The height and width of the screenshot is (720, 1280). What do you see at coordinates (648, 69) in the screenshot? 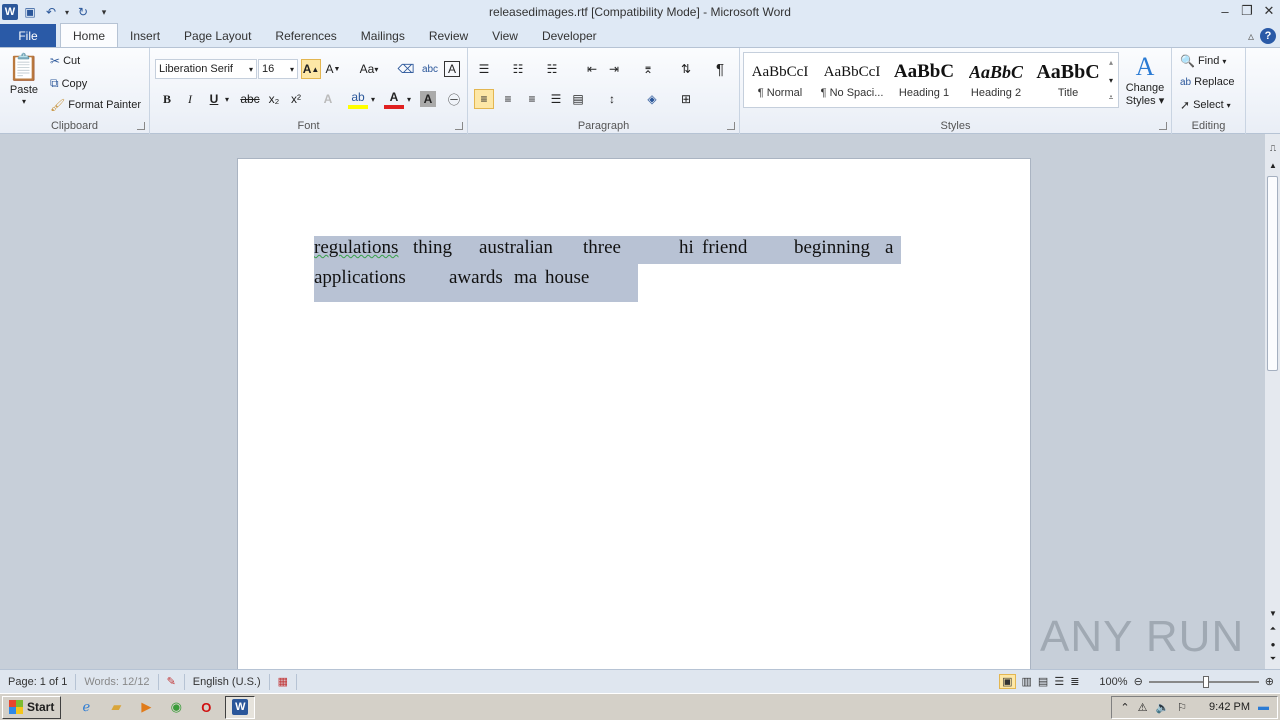
I see `asian-layout-icon: ⌆` at bounding box center [648, 69].